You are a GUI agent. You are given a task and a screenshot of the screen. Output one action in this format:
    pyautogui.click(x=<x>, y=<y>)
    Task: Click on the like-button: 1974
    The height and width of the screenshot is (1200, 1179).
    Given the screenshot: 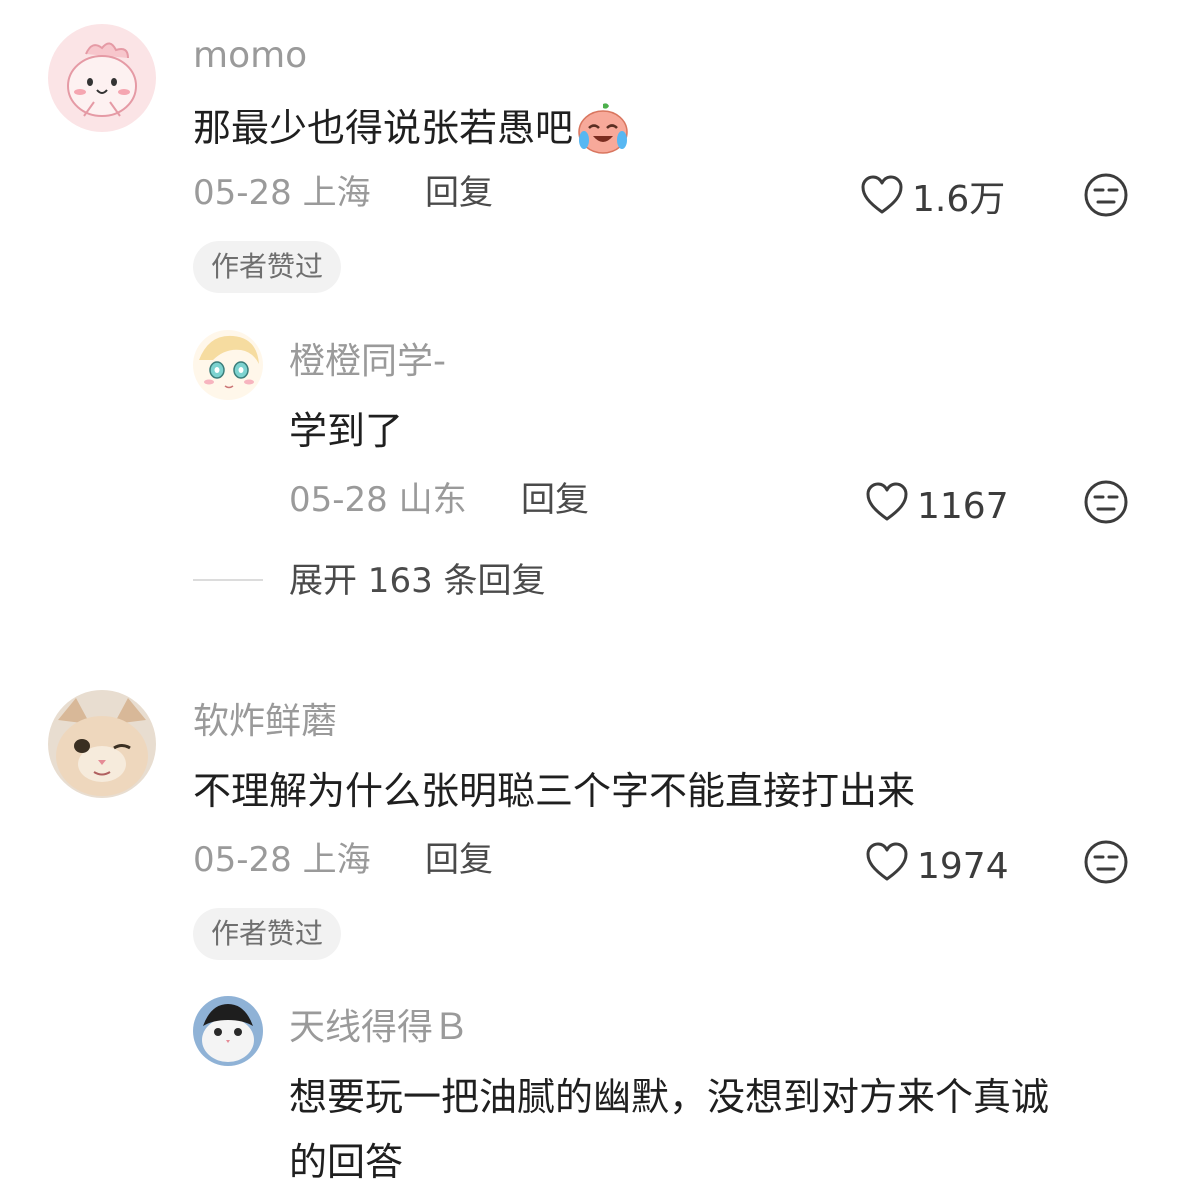 What is the action you would take?
    pyautogui.click(x=937, y=866)
    